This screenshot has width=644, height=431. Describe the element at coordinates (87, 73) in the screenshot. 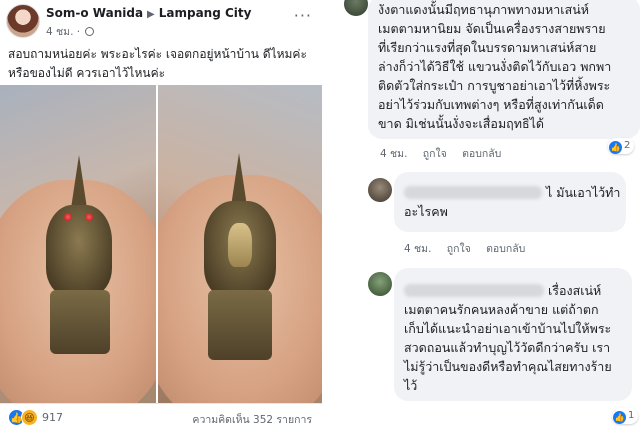

I see `post-text-line: หรือของไม่ดี ควรเอาไว้ไหนค่ะ` at that location.